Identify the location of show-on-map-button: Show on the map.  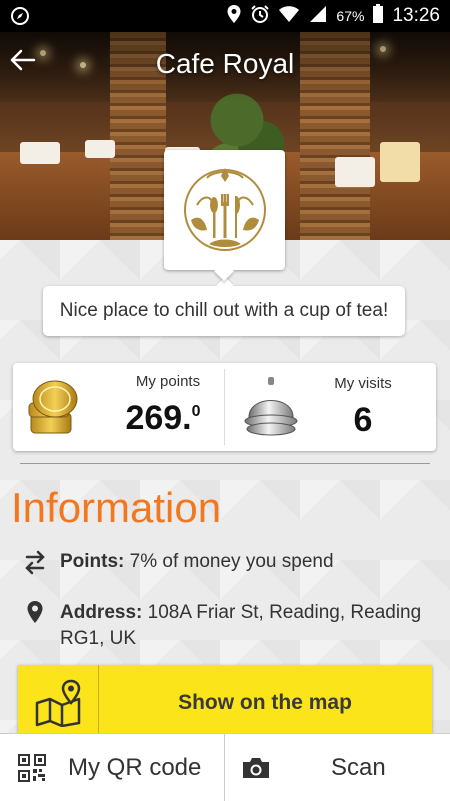
(225, 702).